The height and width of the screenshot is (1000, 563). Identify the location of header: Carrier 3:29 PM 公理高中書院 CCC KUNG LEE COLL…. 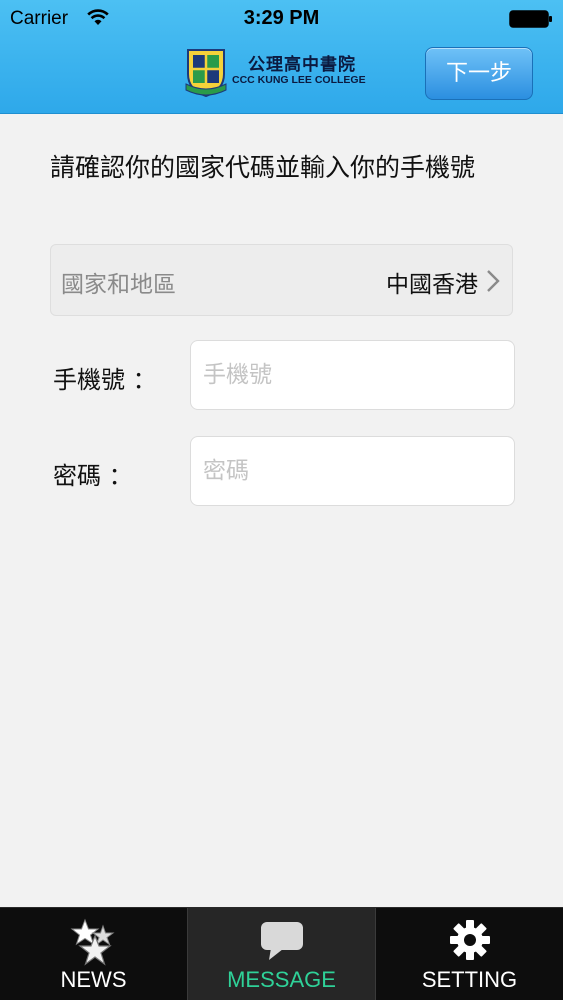
(281, 57).